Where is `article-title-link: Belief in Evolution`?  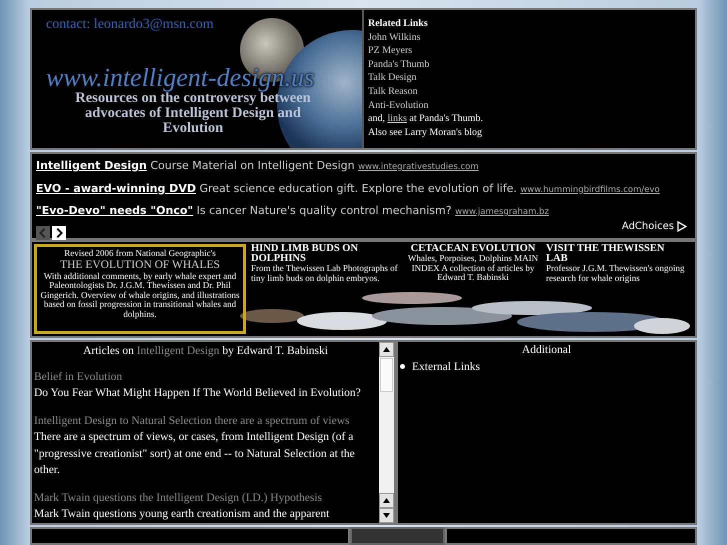
article-title-link: Belief in Evolution is located at coordinates (205, 376).